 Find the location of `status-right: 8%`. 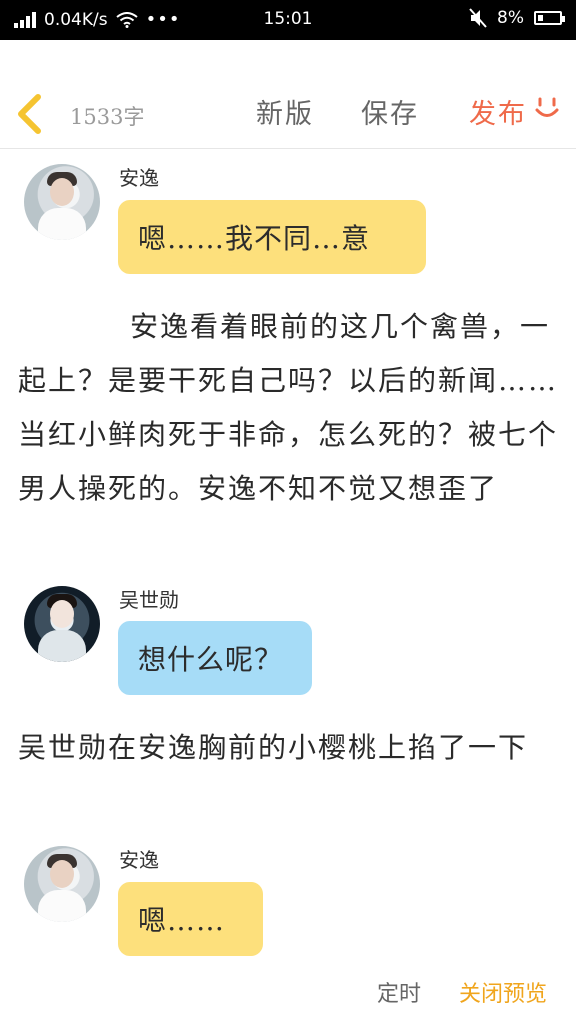

status-right: 8% is located at coordinates (517, 18).